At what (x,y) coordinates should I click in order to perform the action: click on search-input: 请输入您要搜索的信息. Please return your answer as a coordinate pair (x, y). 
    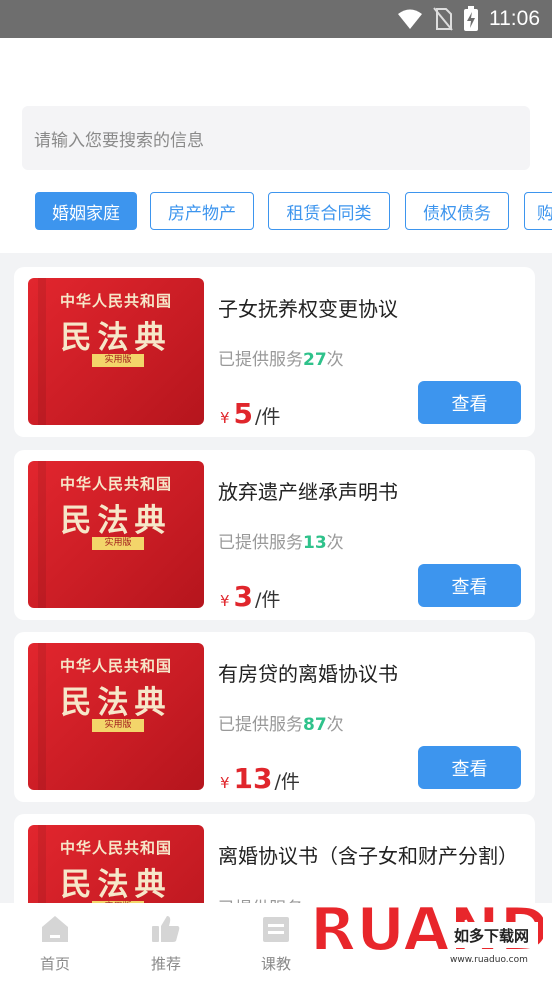
    Looking at the image, I should click on (276, 138).